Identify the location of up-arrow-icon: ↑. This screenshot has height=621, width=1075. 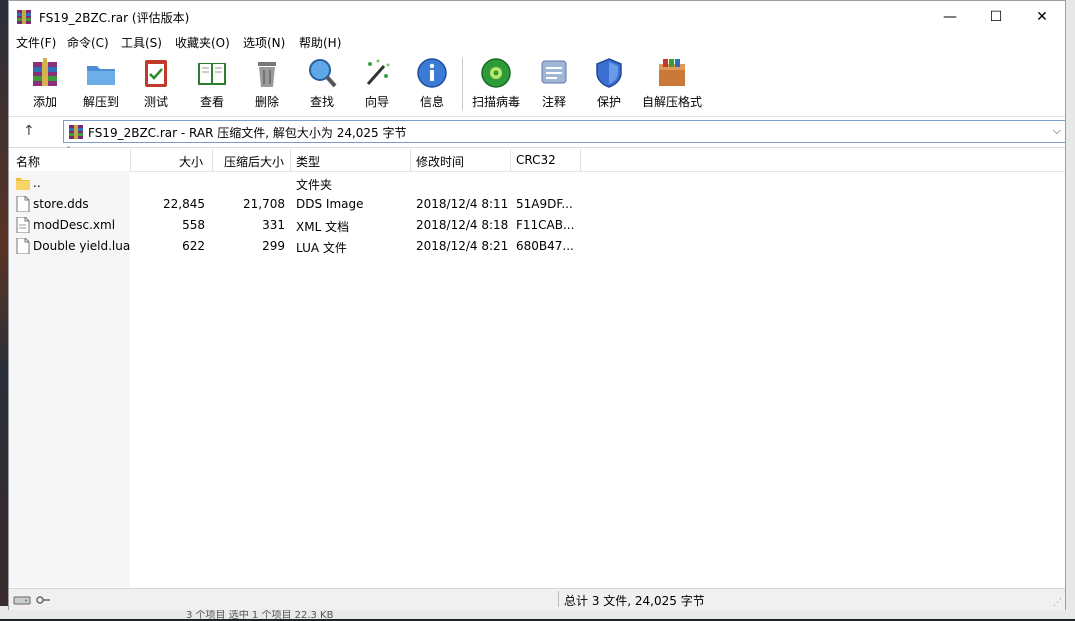
(29, 131).